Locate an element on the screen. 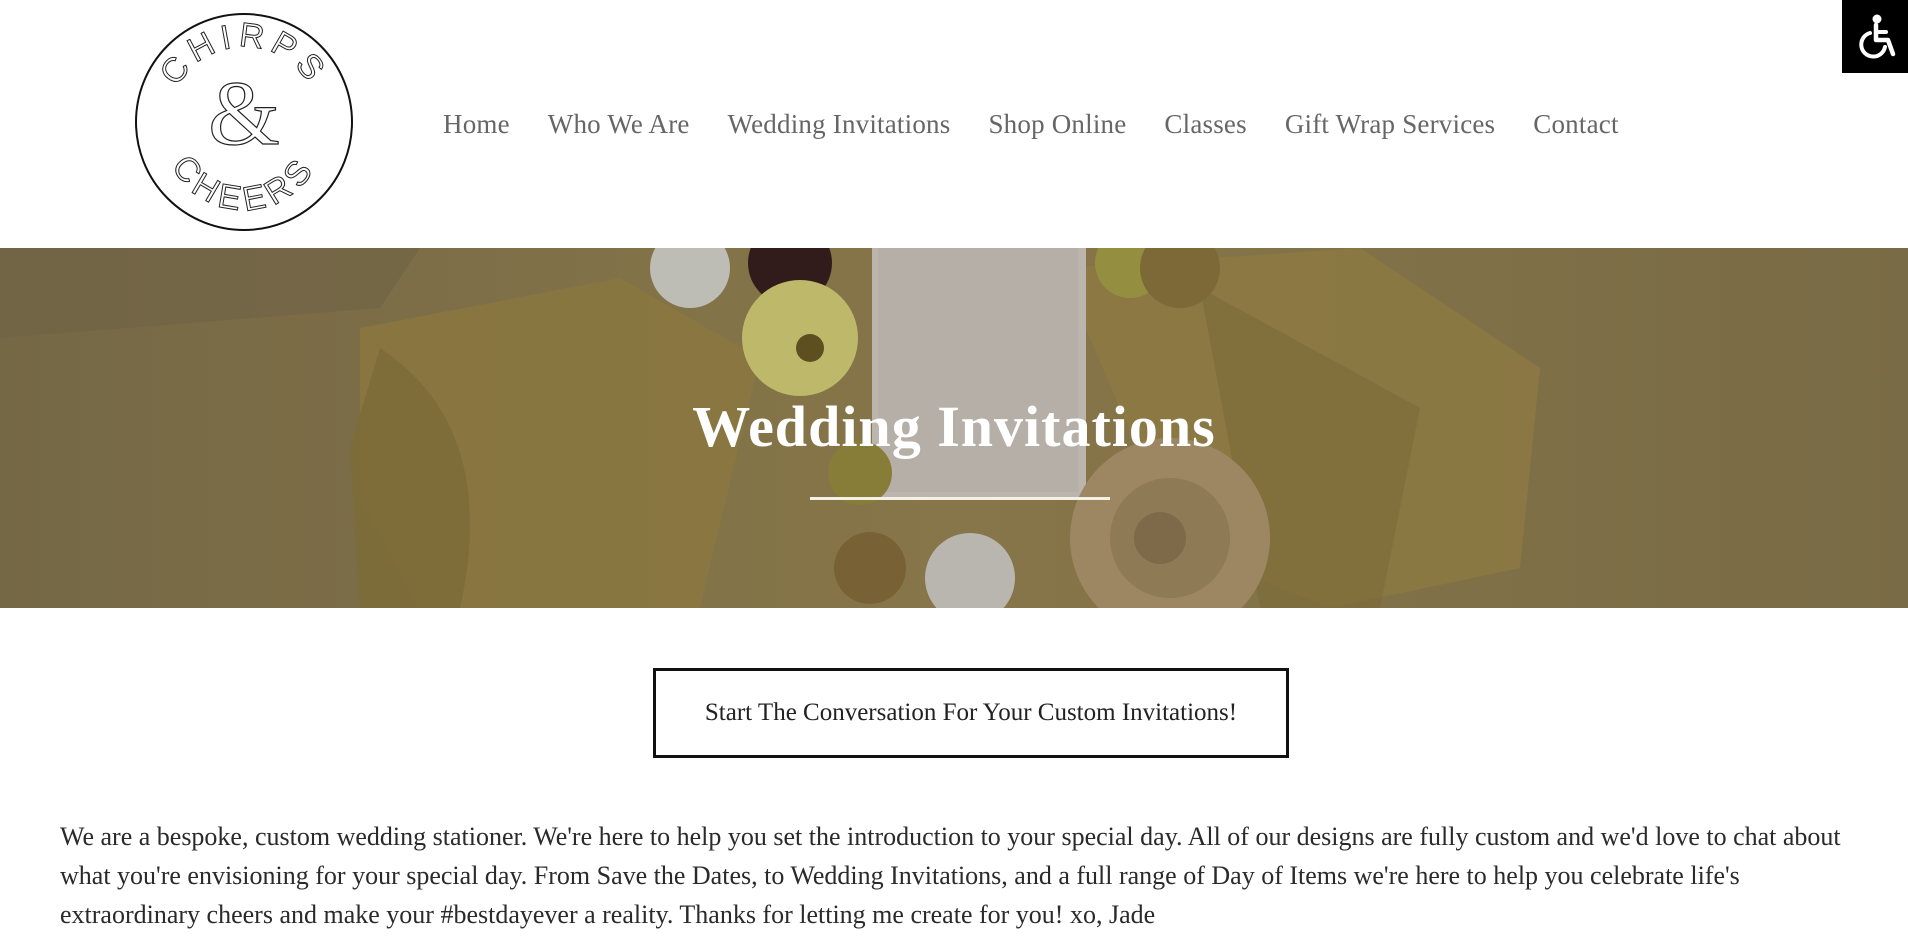  nav-item-gift-wrap-services: Gift Wrap Services is located at coordinates (1390, 124).